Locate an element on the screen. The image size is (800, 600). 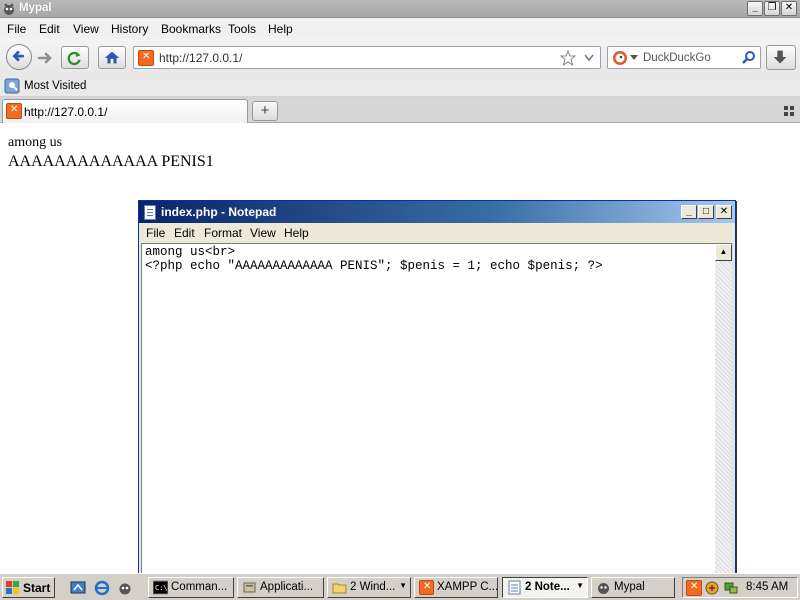
navigation-toolbar: http://127.0.0.1/ DuckDuckGo is located at coordinates (400, 57).